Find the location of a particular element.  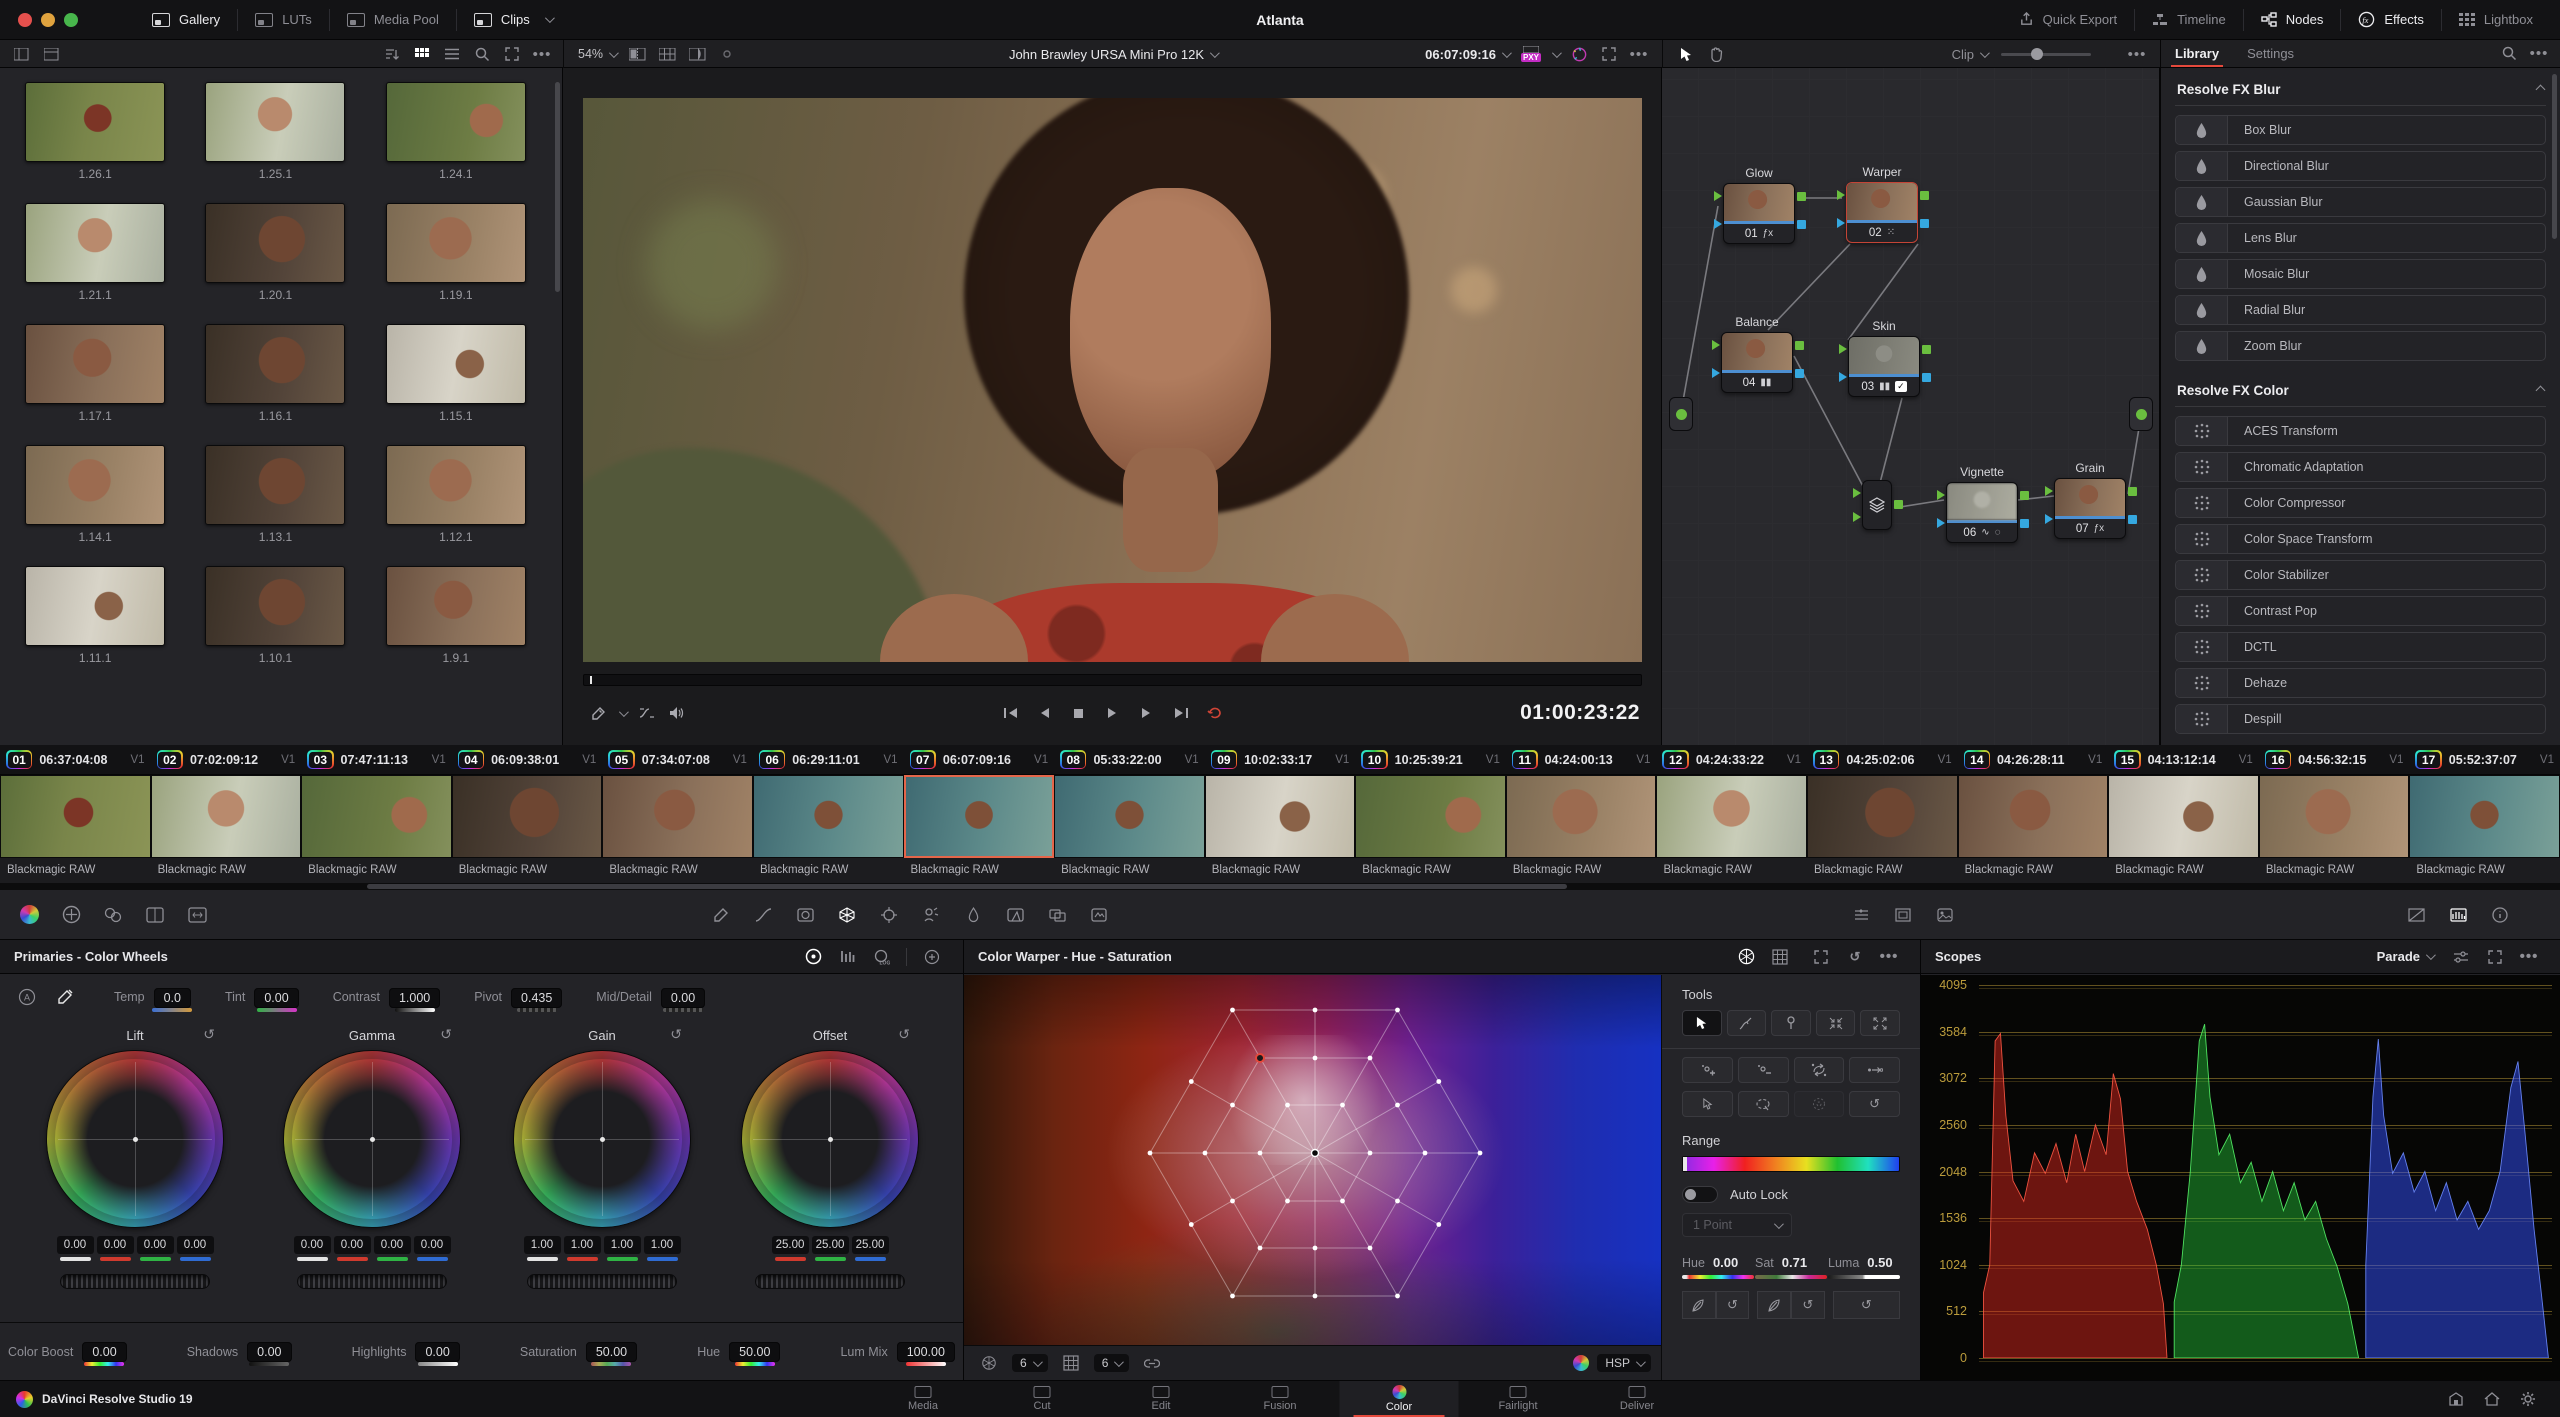

draw-tool is located at coordinates (1746, 1023).